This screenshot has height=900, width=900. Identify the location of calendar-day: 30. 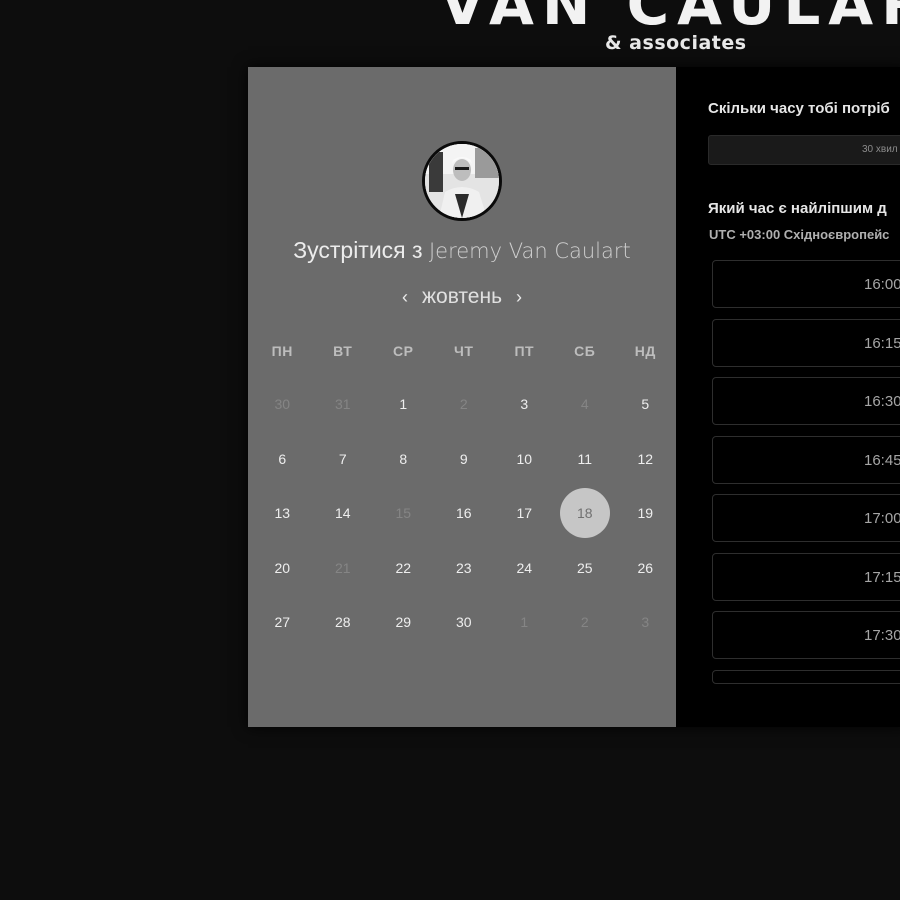
(464, 622).